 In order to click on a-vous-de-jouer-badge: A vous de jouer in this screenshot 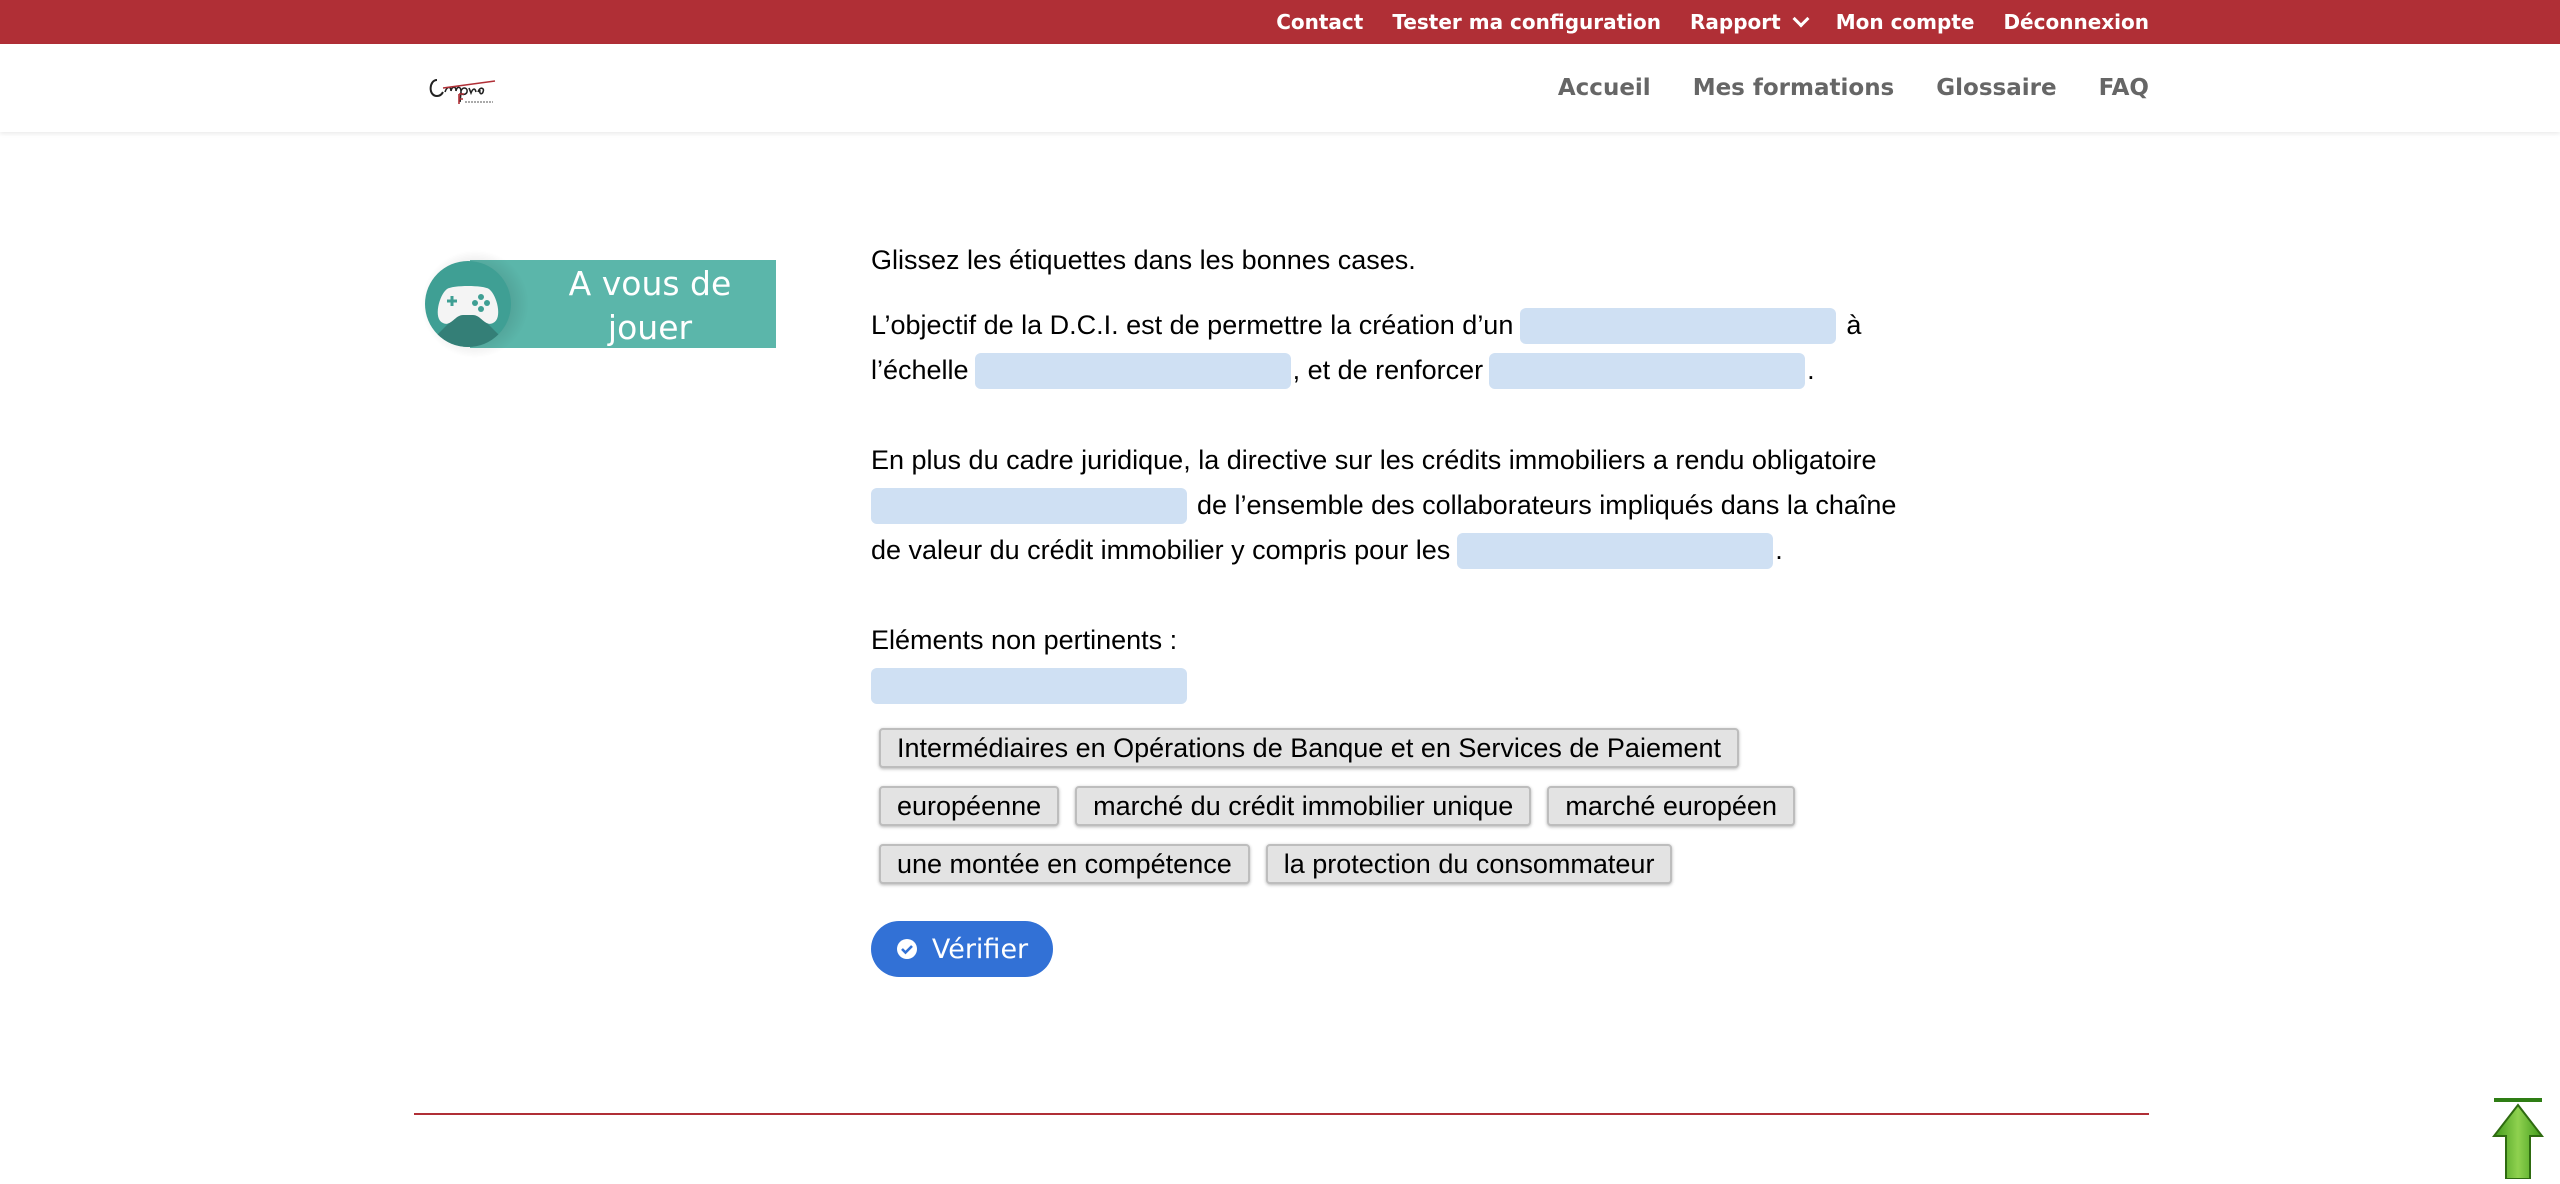, I will do `click(598, 304)`.